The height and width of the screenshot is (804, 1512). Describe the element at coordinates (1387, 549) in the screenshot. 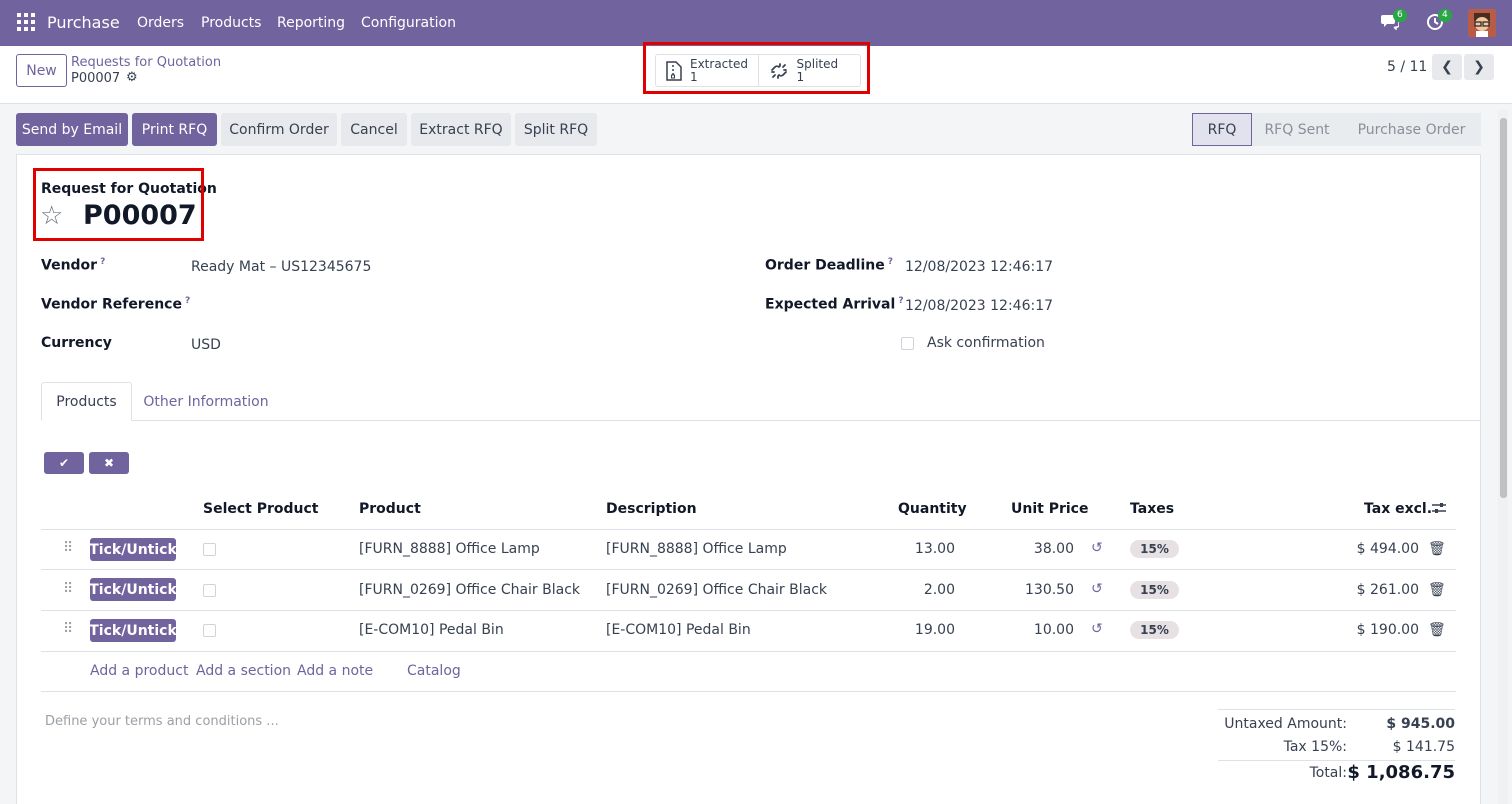

I see `row-subtotal: $ 494.00` at that location.